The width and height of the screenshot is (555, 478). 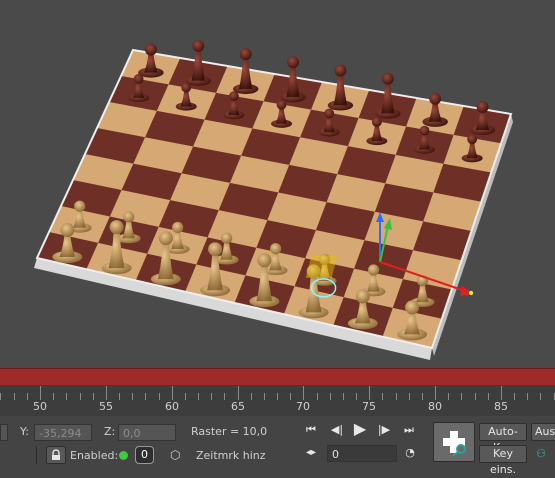 What do you see at coordinates (175, 455) in the screenshot?
I see `cube-icon: ⬡` at bounding box center [175, 455].